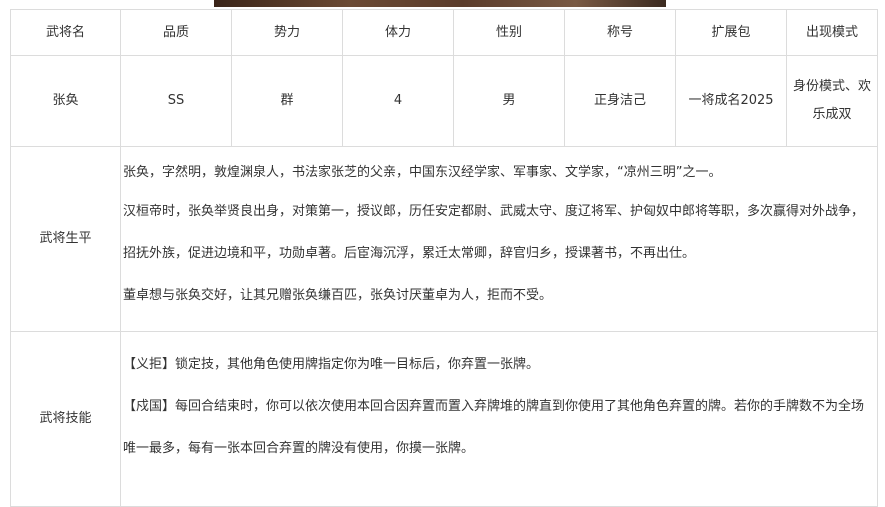 This screenshot has height=507, width=885. Describe the element at coordinates (65, 32) in the screenshot. I see `header-name: 武将名` at that location.